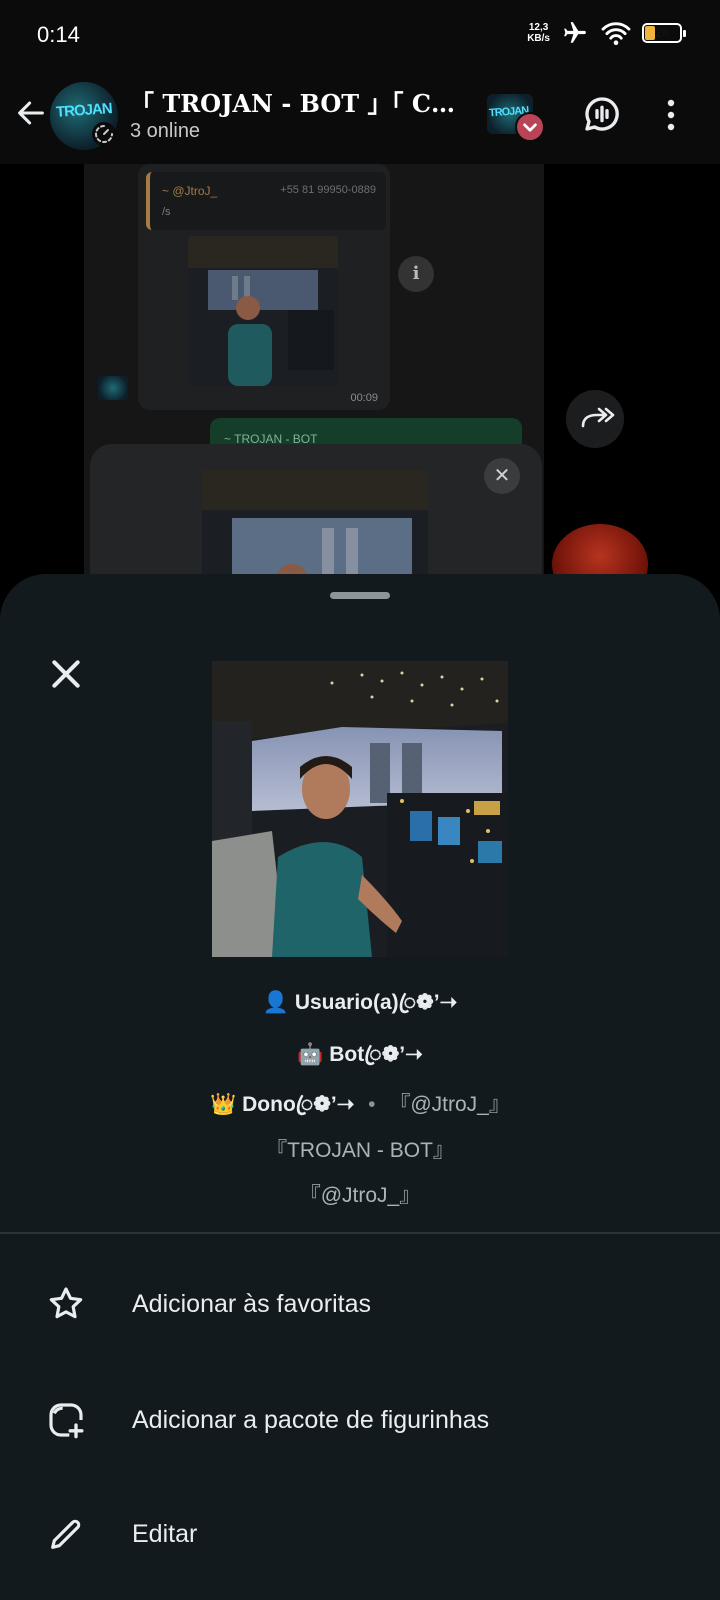  What do you see at coordinates (360, 1419) in the screenshot?
I see `add-to-sticker-pack-button: Adicionar a pacote de figurinhas` at bounding box center [360, 1419].